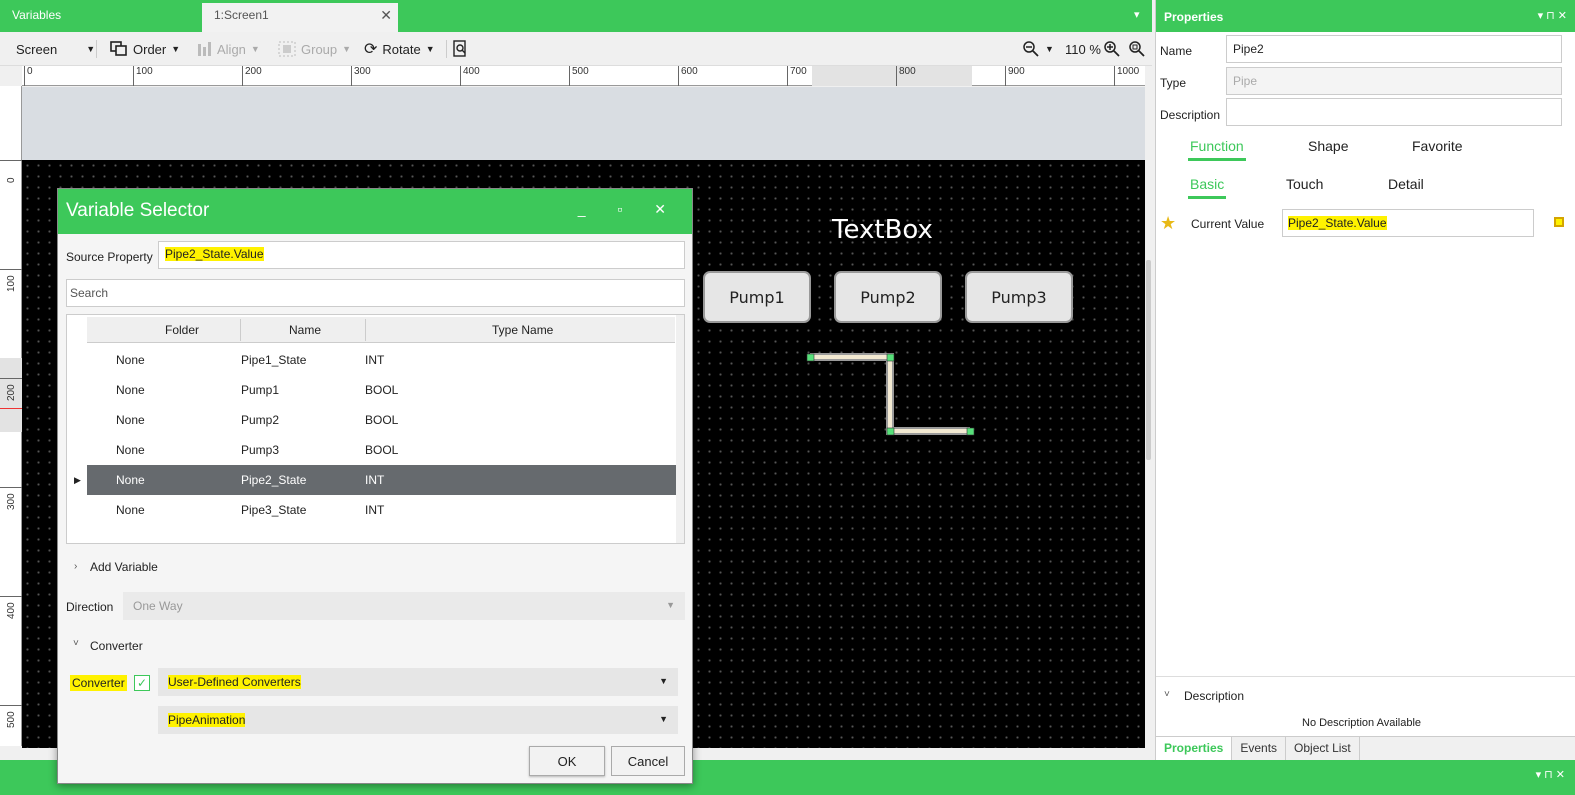 This screenshot has width=1575, height=795. Describe the element at coordinates (28, 76) in the screenshot. I see `ruler-tick: 0` at that location.